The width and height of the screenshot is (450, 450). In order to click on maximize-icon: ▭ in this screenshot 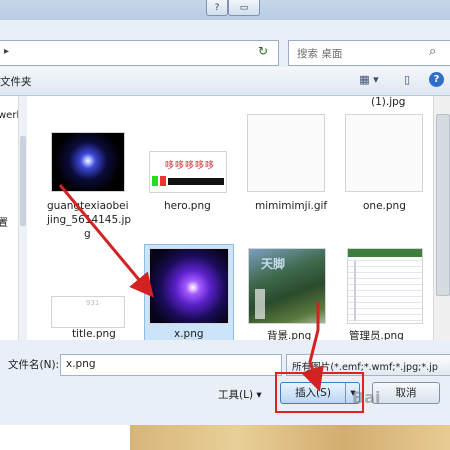, I will do `click(244, 7)`.